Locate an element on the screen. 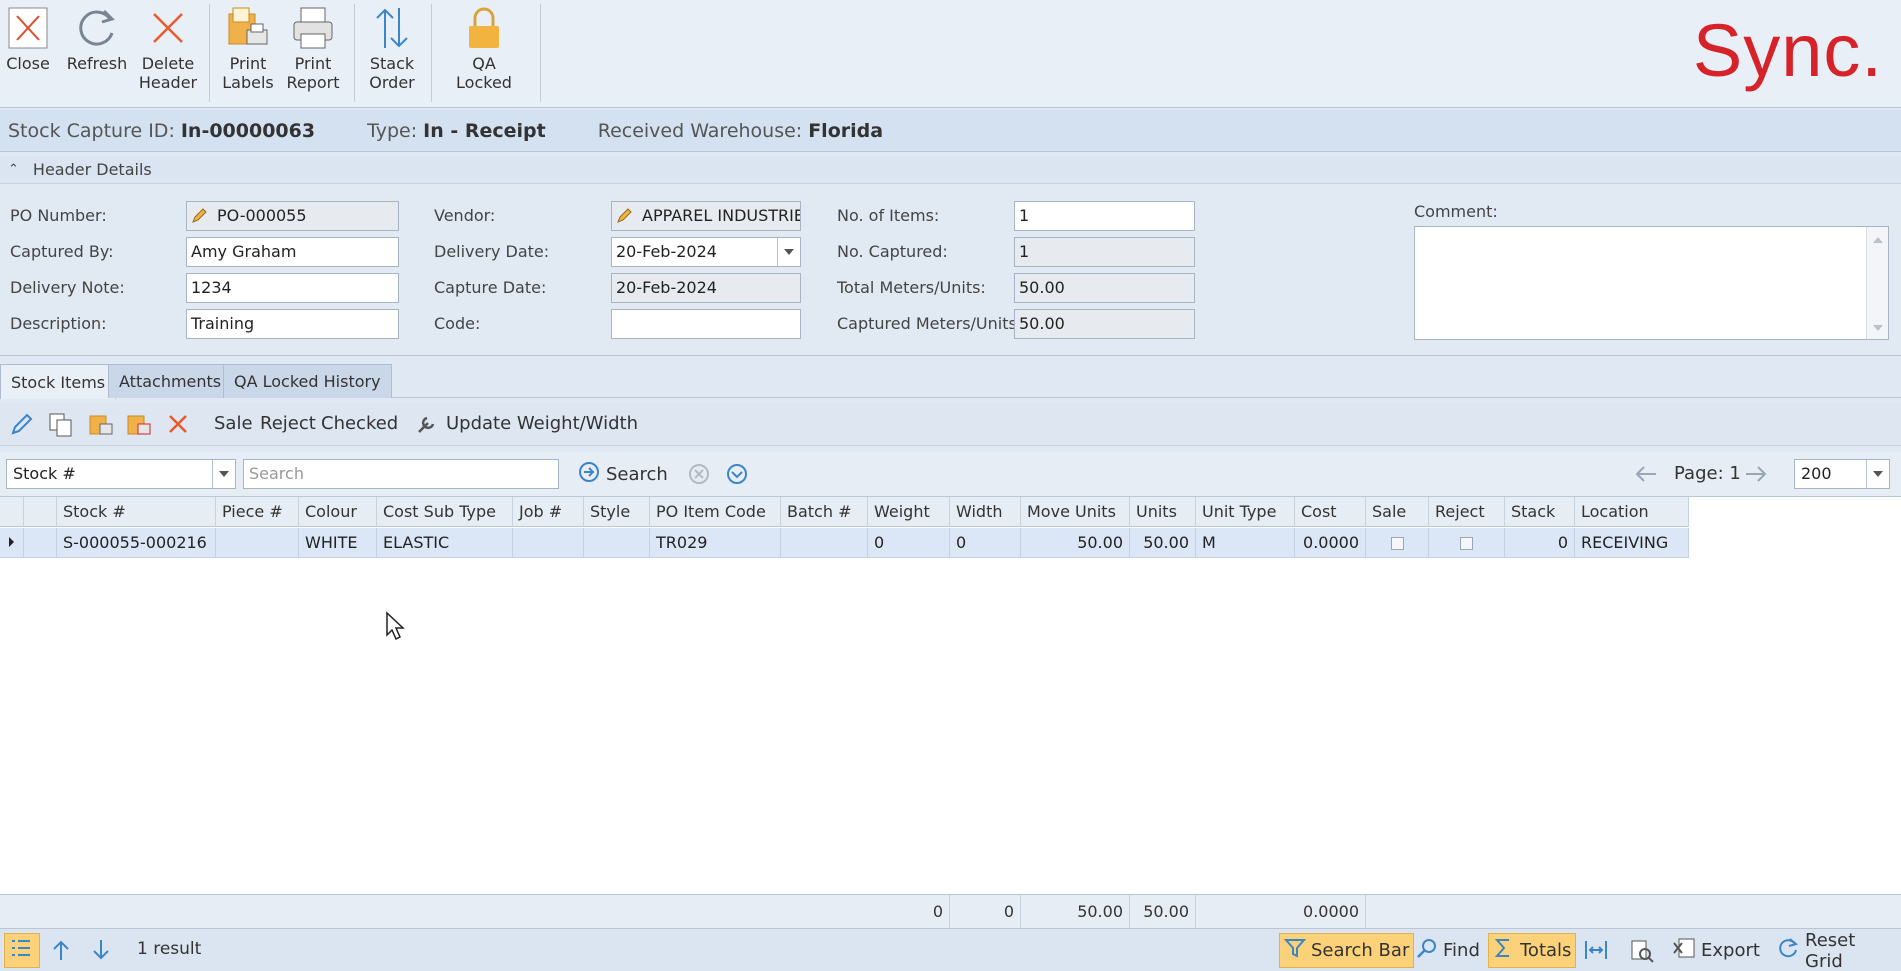 This screenshot has height=971, width=1901. close-button: Close is located at coordinates (28, 37).